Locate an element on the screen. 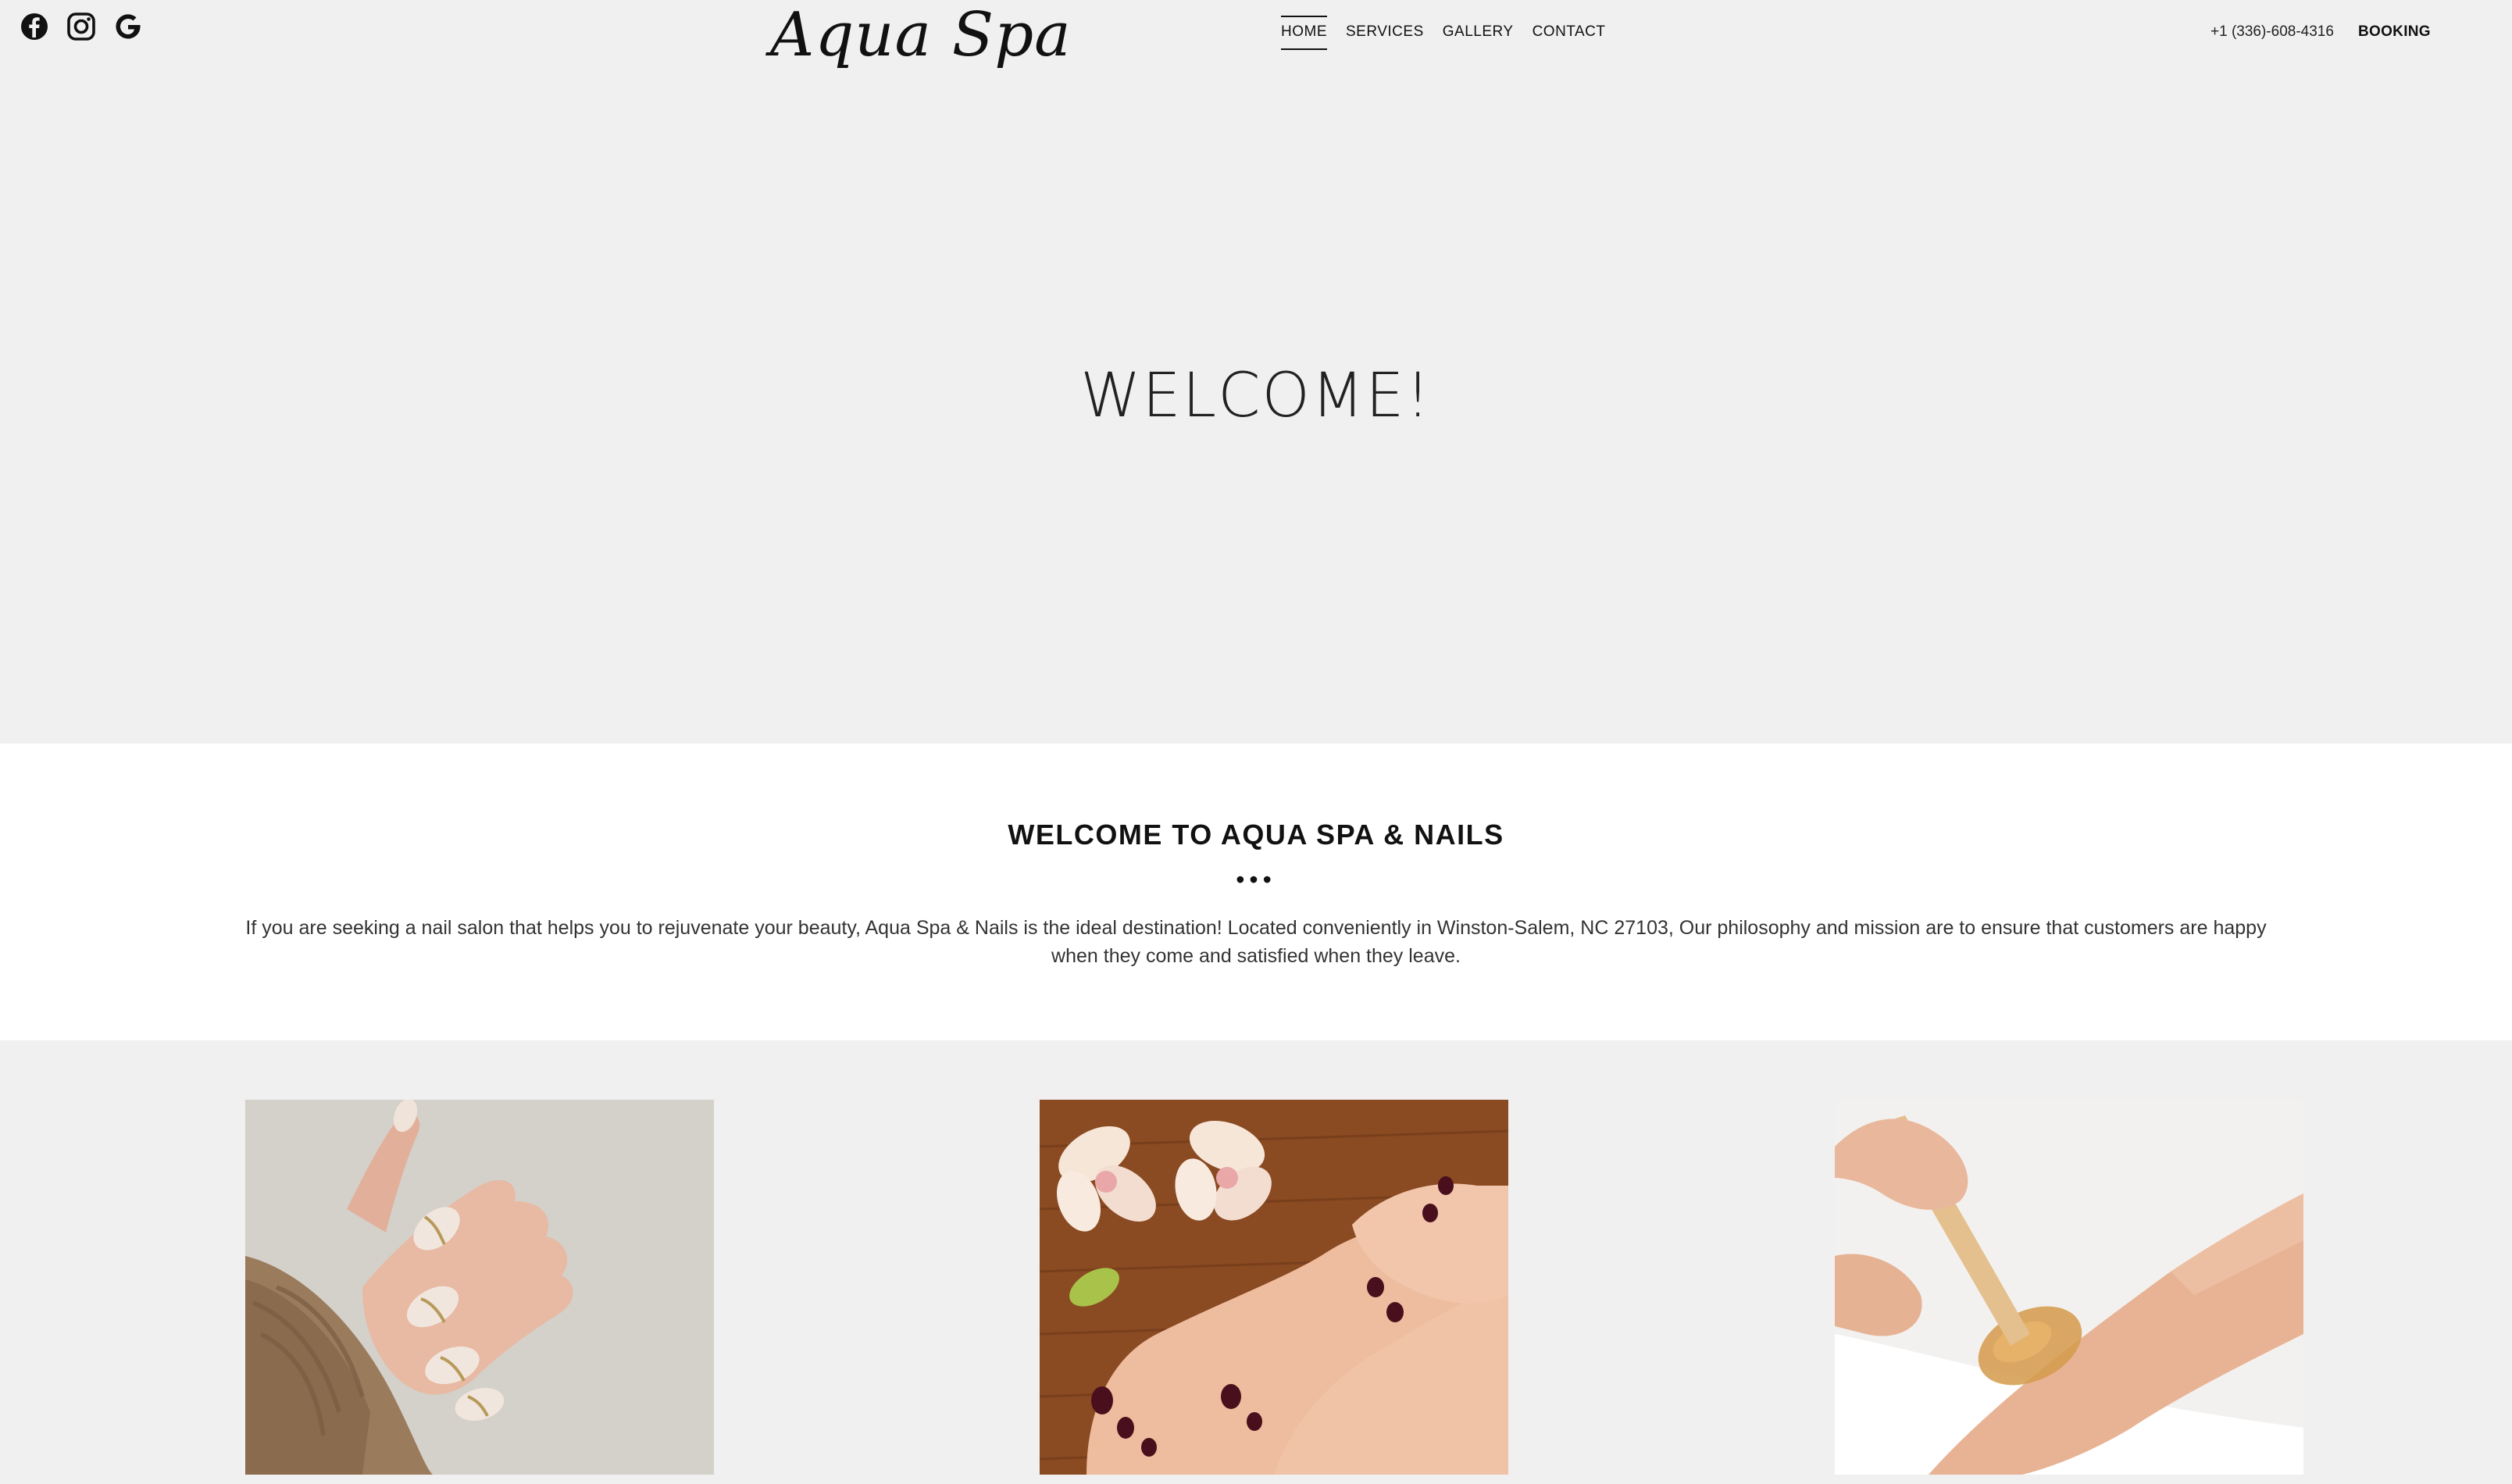 This screenshot has height=1484, width=2512. facebook-icon is located at coordinates (34, 26).